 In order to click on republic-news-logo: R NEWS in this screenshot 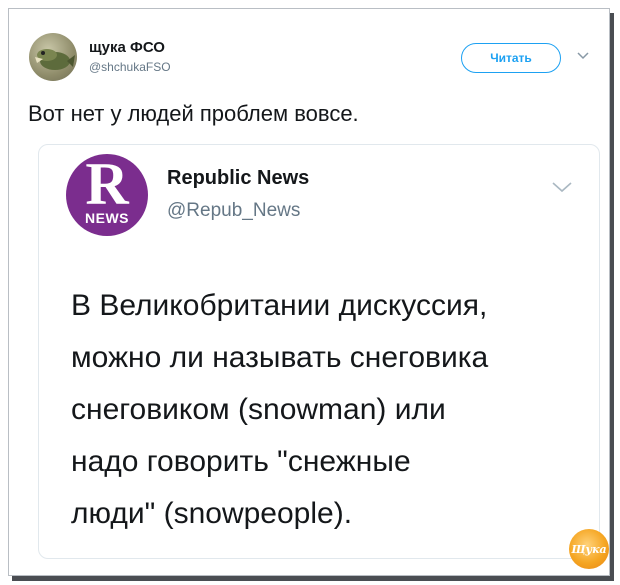, I will do `click(107, 193)`.